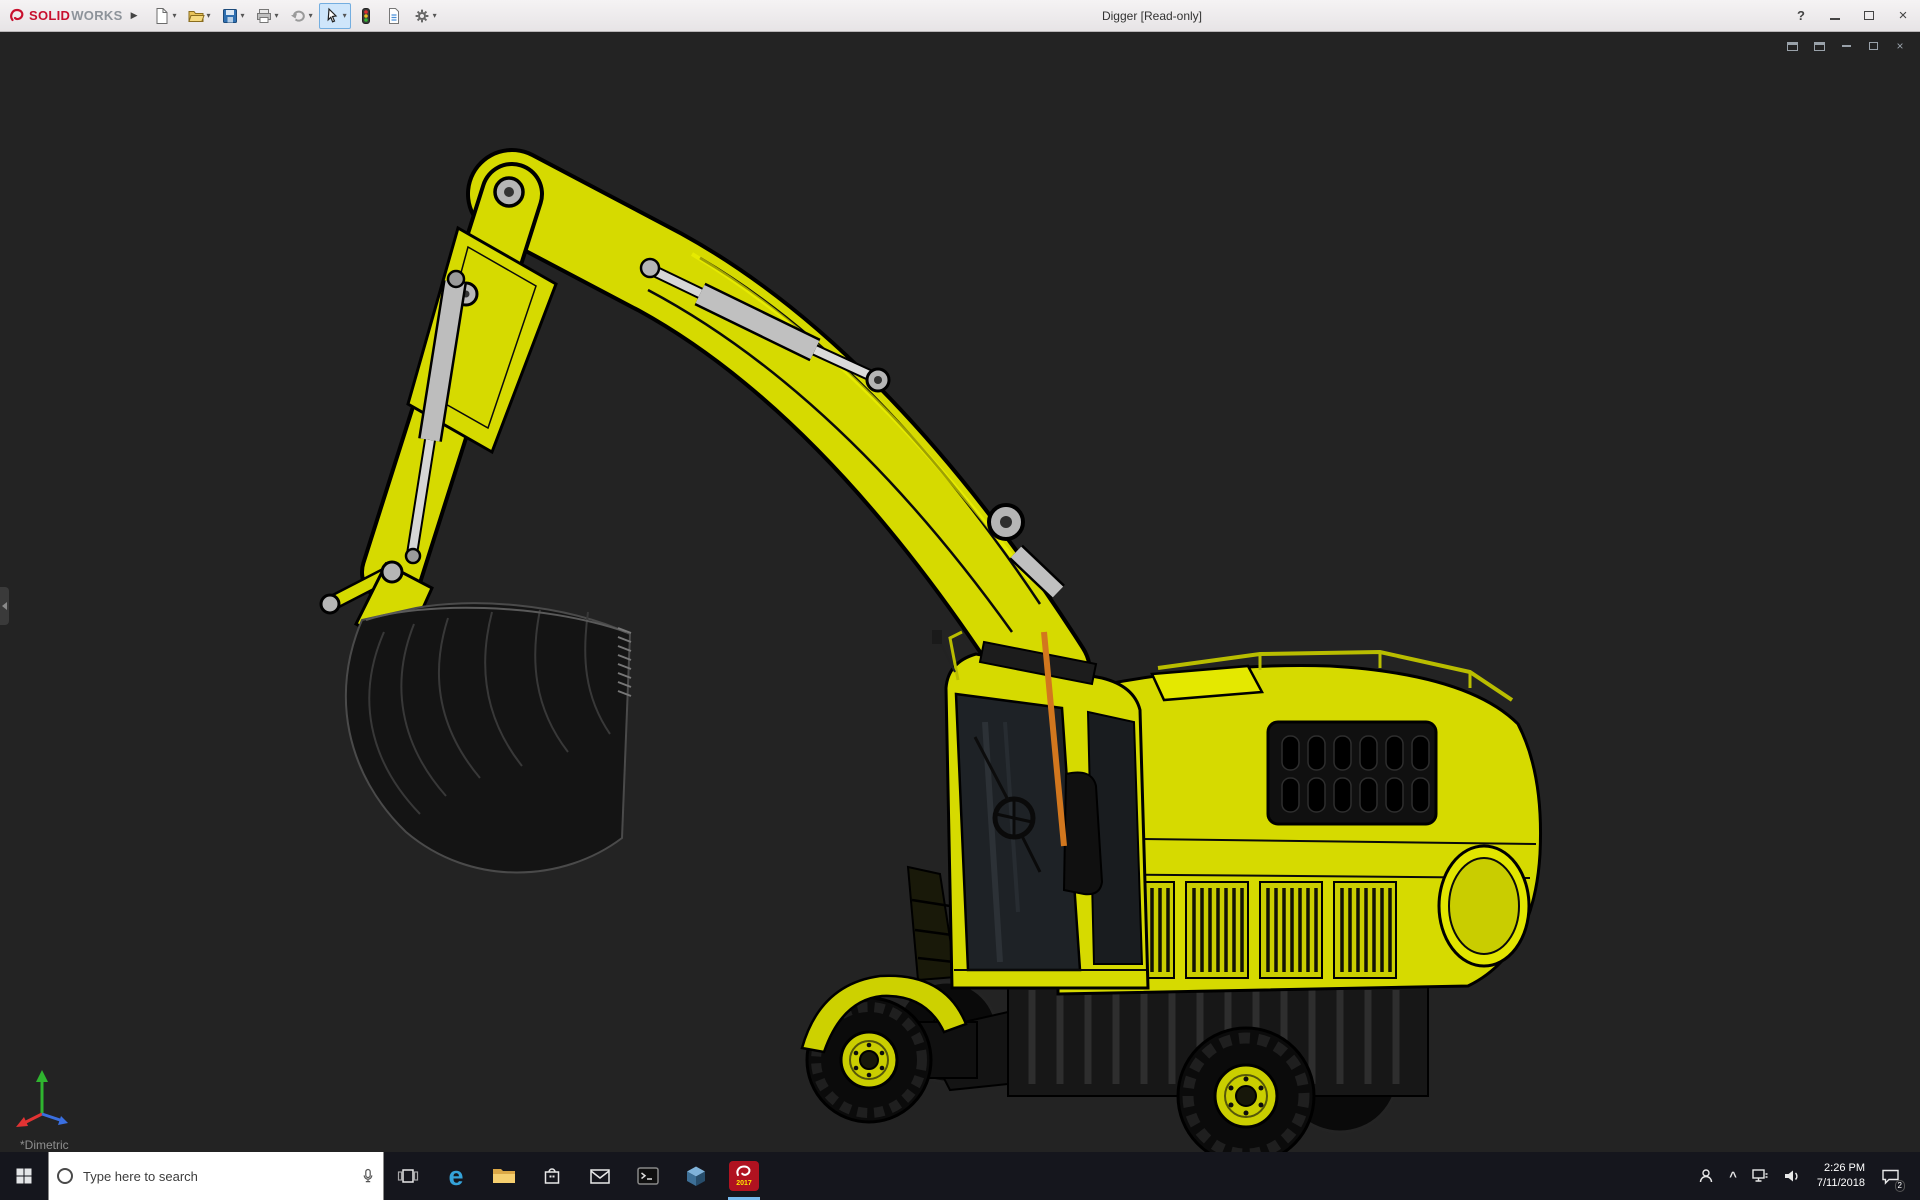 This screenshot has width=1920, height=1200. What do you see at coordinates (17, 14) in the screenshot?
I see `ds-swirl-icon` at bounding box center [17, 14].